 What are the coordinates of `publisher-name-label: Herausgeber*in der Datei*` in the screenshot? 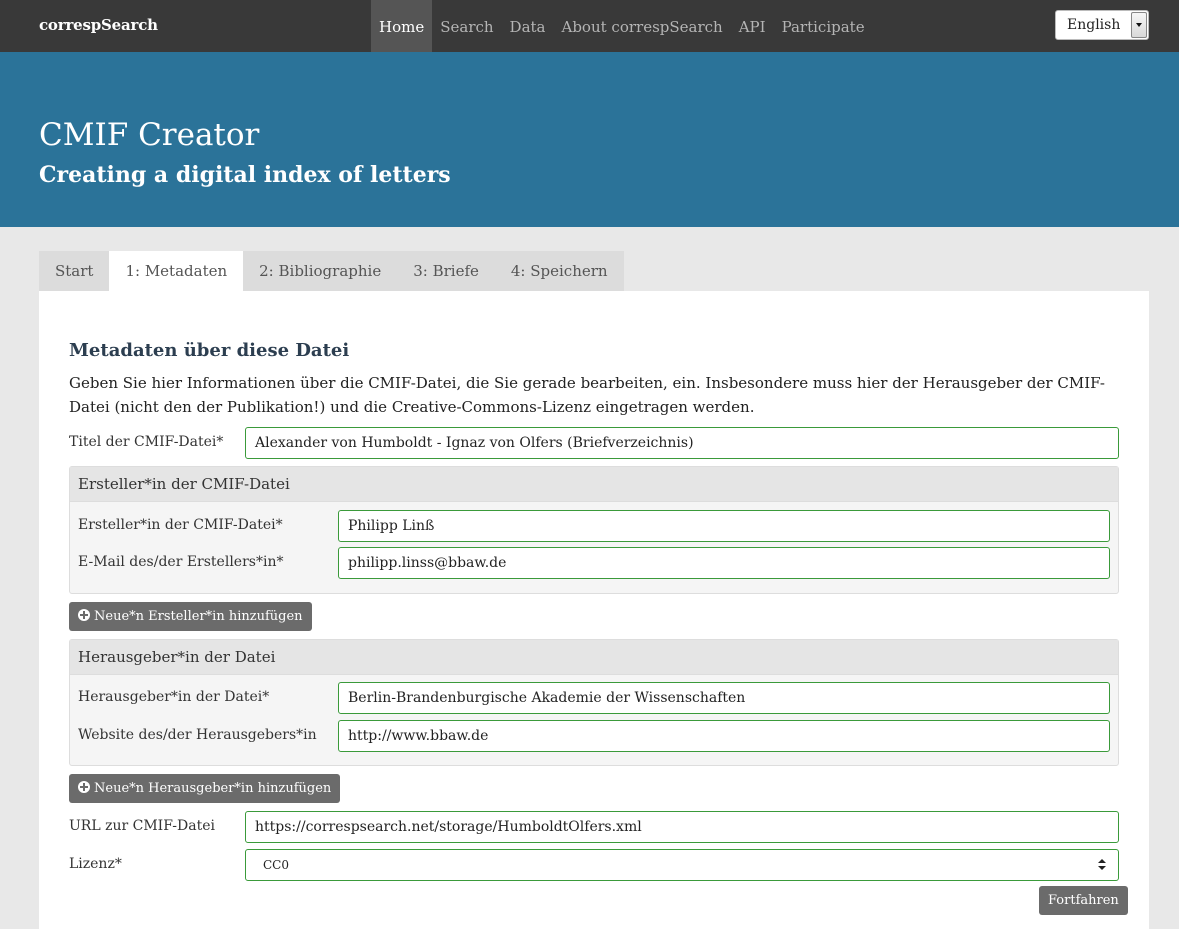 It's located at (174, 697).